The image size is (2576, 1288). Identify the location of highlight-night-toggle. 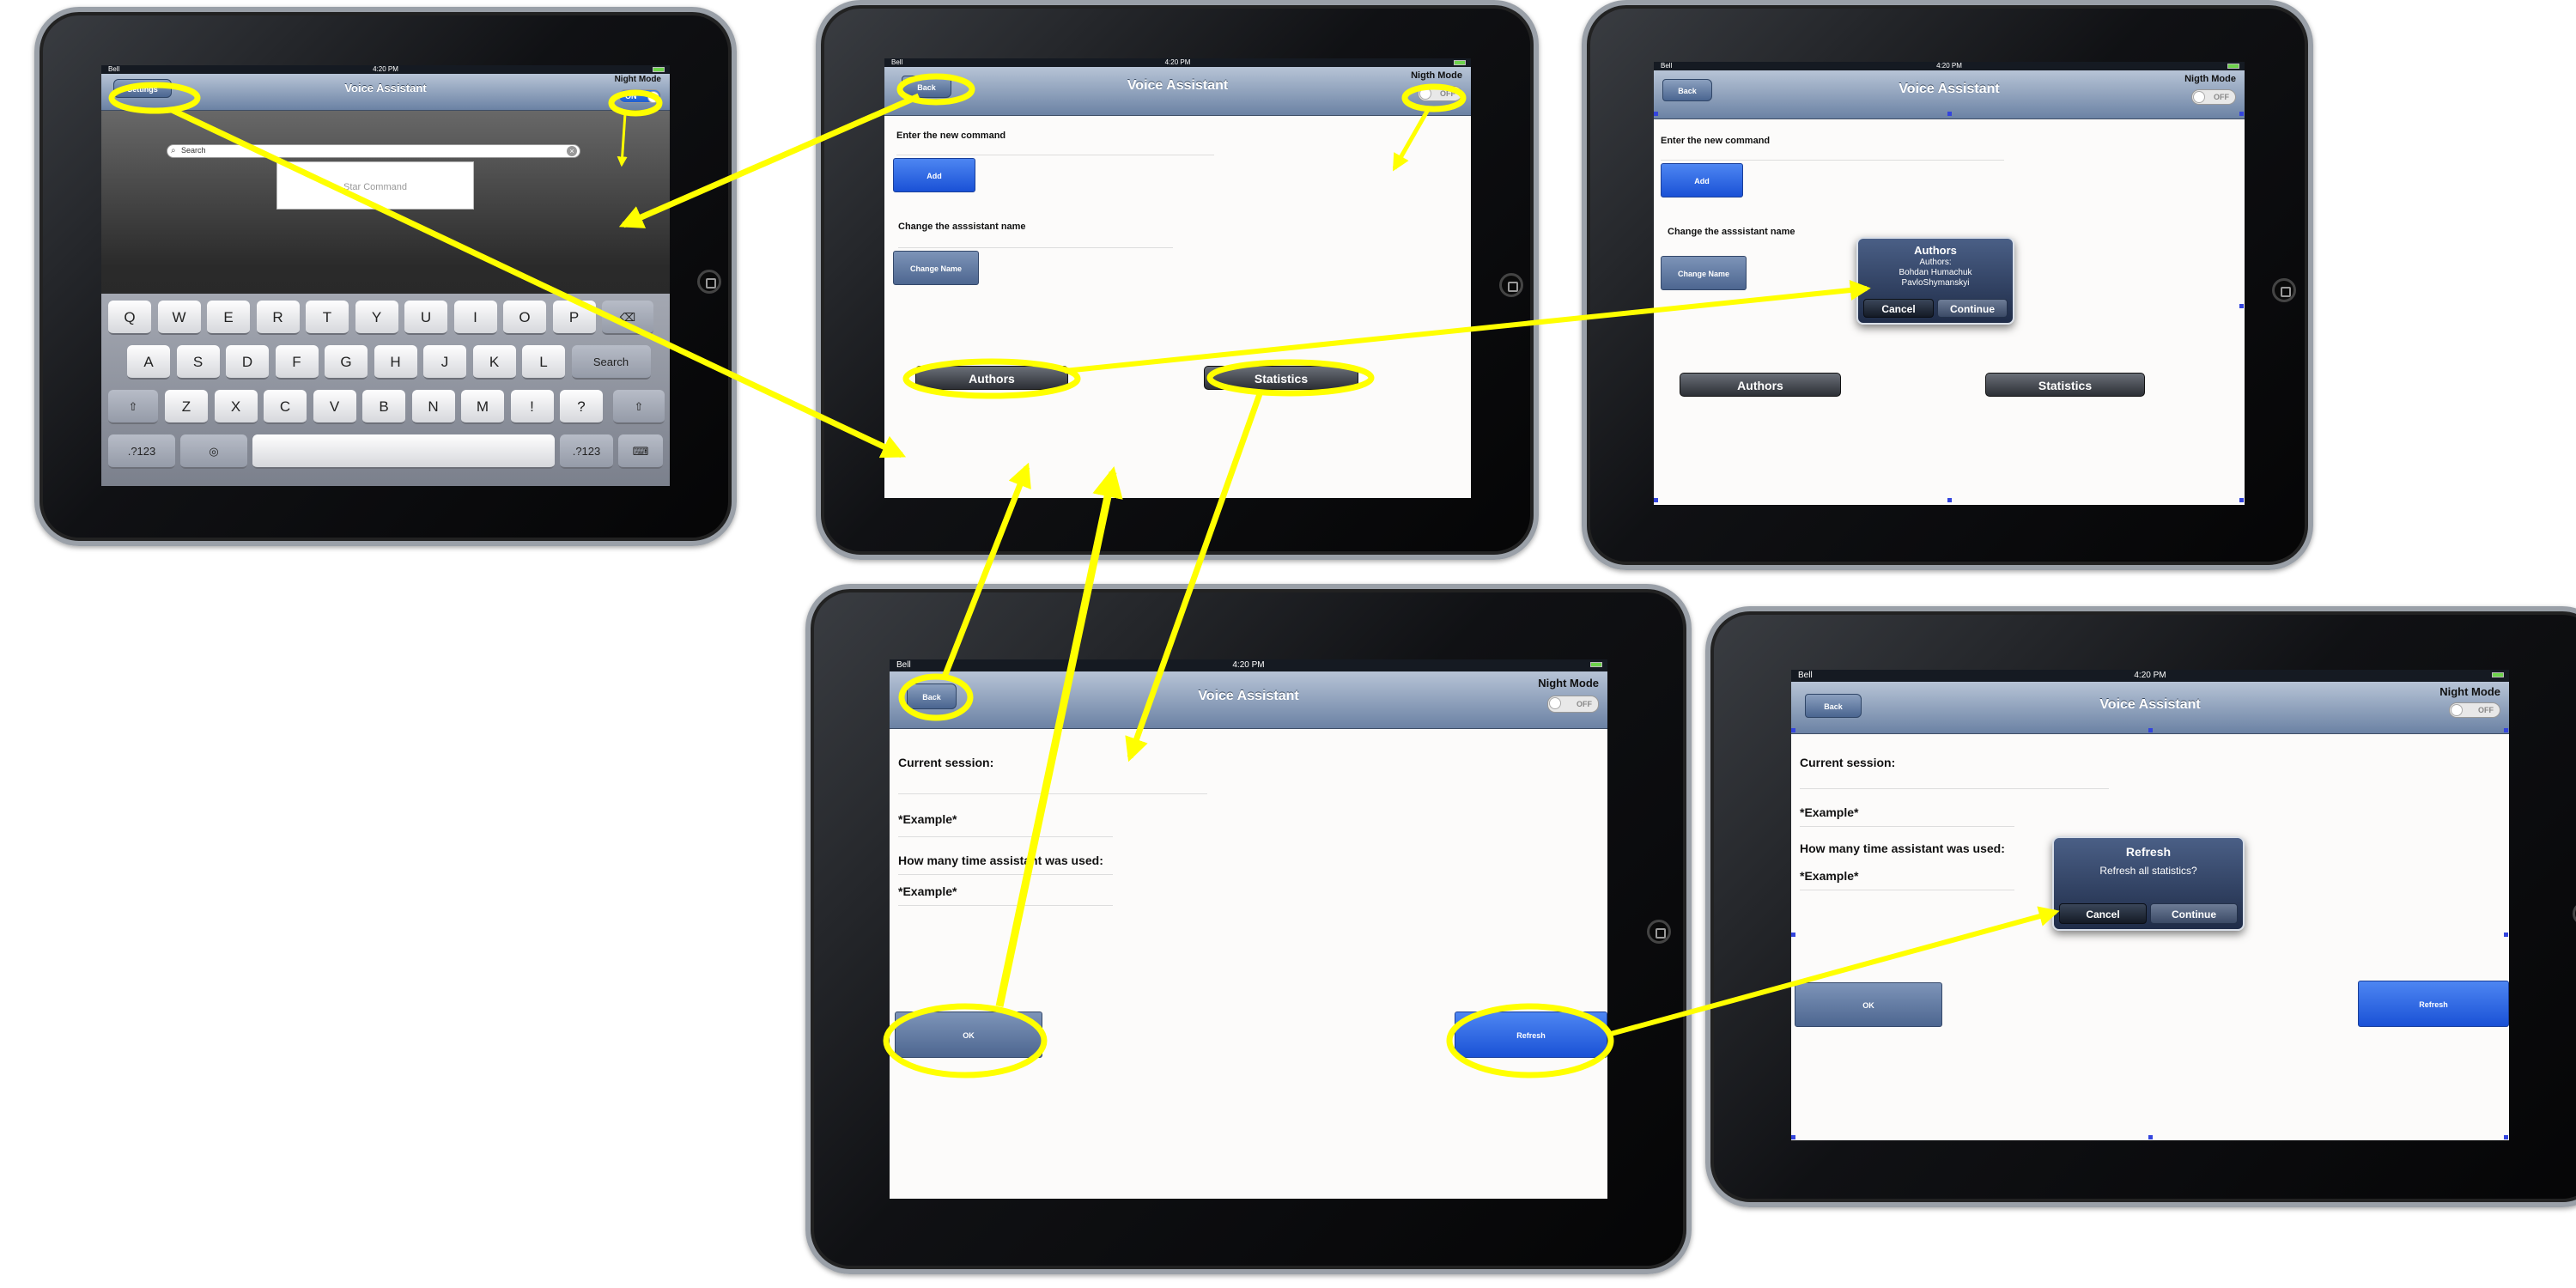
(636, 103).